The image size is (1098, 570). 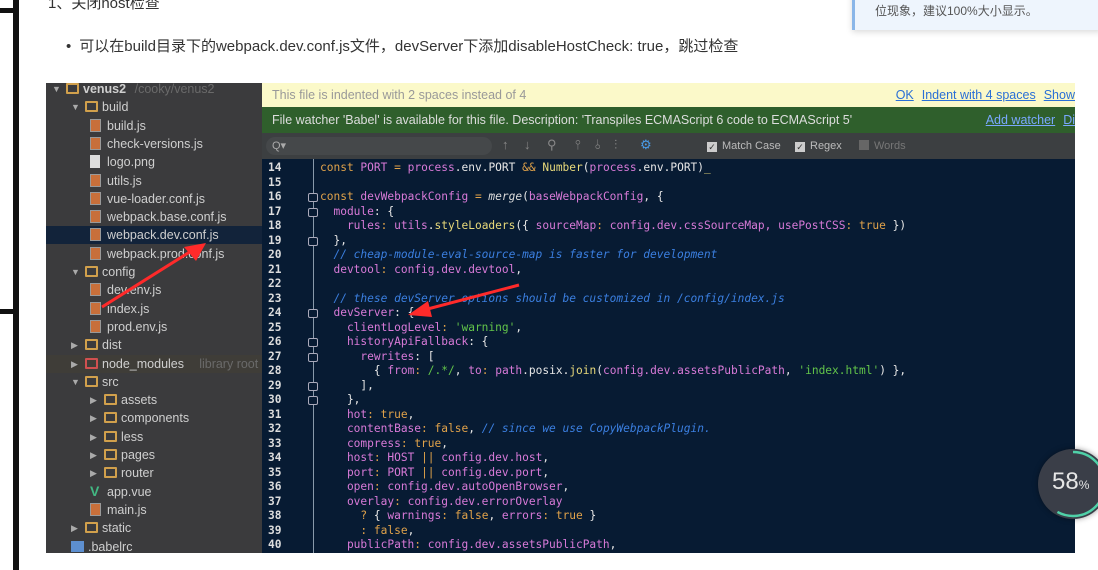 I want to click on code-token: true, so click(x=569, y=515).